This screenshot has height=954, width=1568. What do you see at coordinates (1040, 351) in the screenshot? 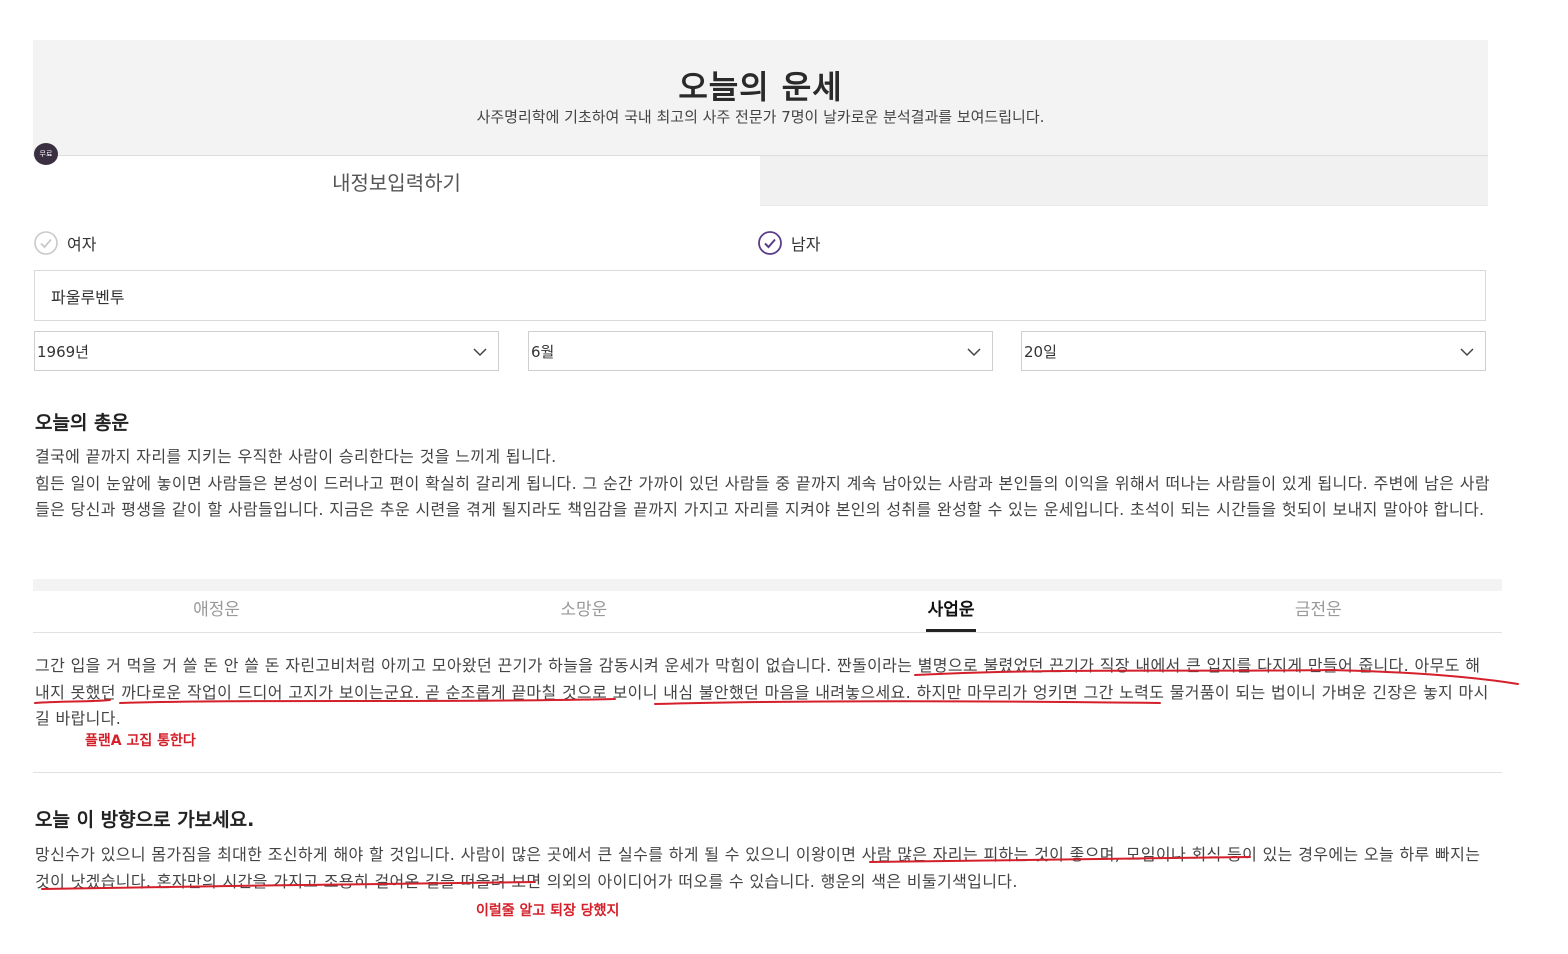
I see `birth-day-value: 20일` at bounding box center [1040, 351].